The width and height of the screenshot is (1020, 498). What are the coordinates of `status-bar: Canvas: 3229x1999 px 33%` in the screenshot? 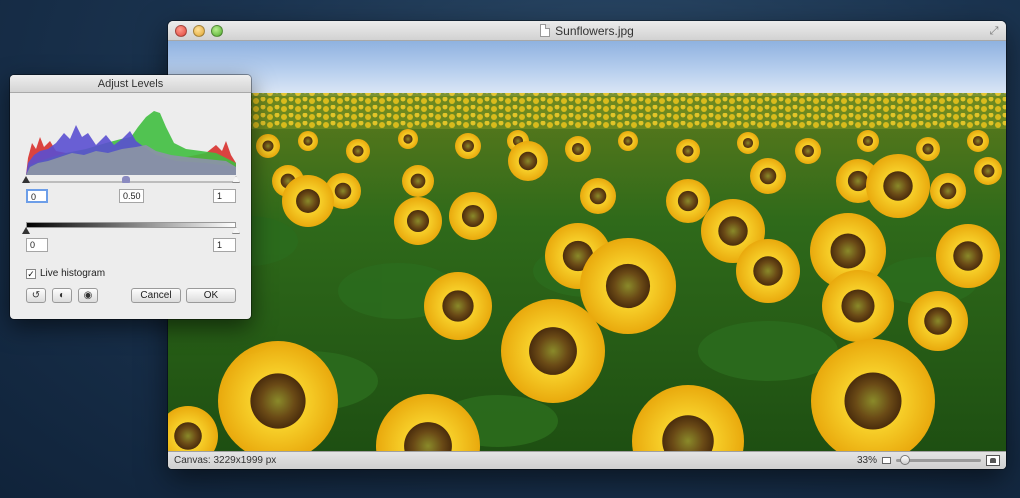 It's located at (587, 460).